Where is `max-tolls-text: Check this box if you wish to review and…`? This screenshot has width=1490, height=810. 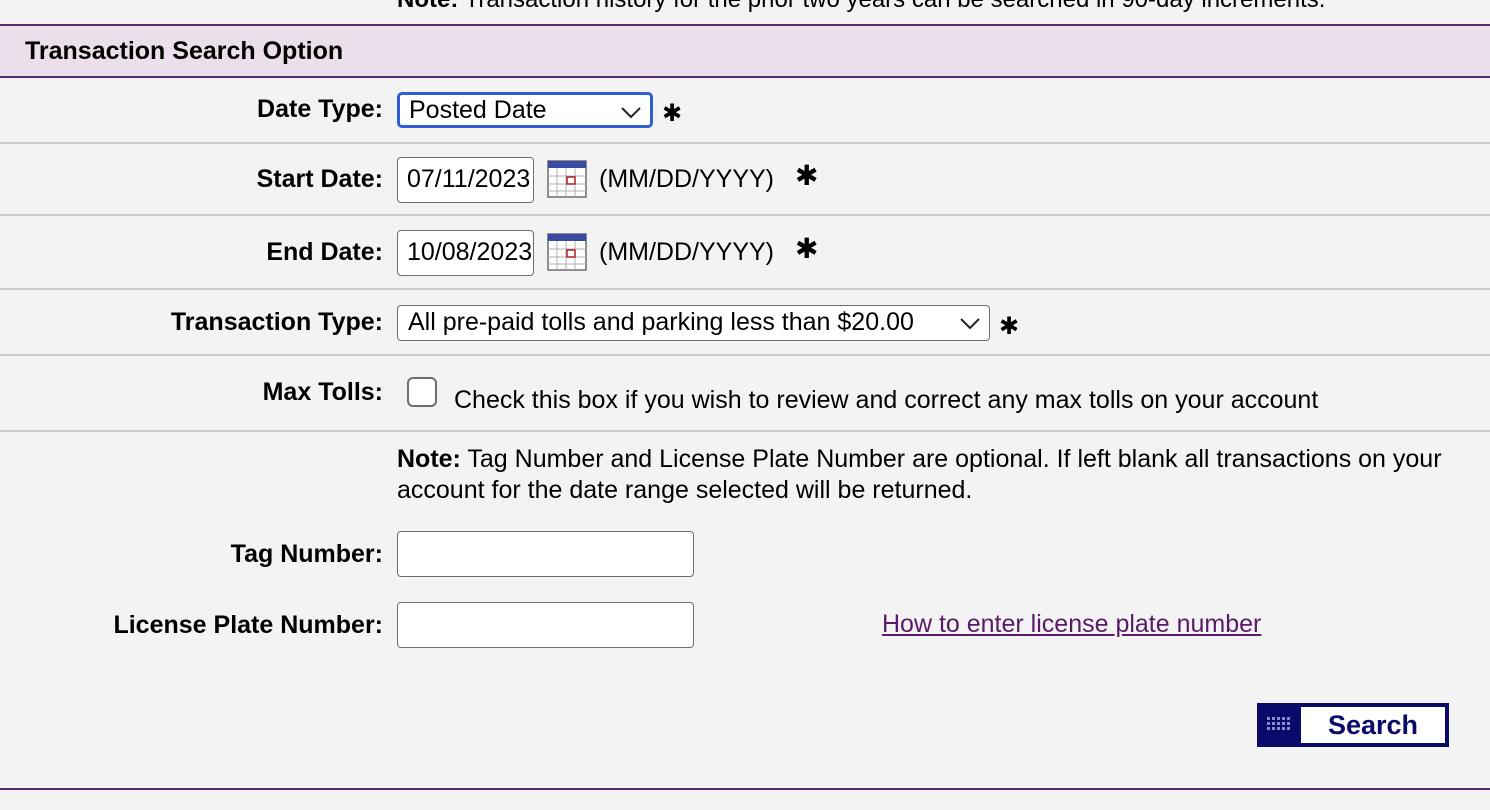 max-tolls-text: Check this box if you wish to review and… is located at coordinates (886, 400).